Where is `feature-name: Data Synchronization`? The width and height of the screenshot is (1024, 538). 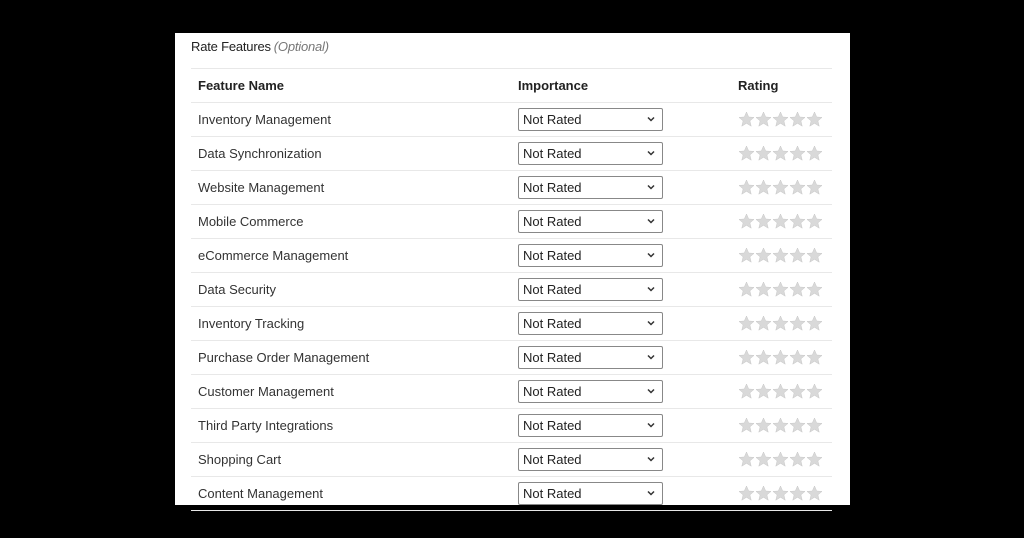 feature-name: Data Synchronization is located at coordinates (260, 153).